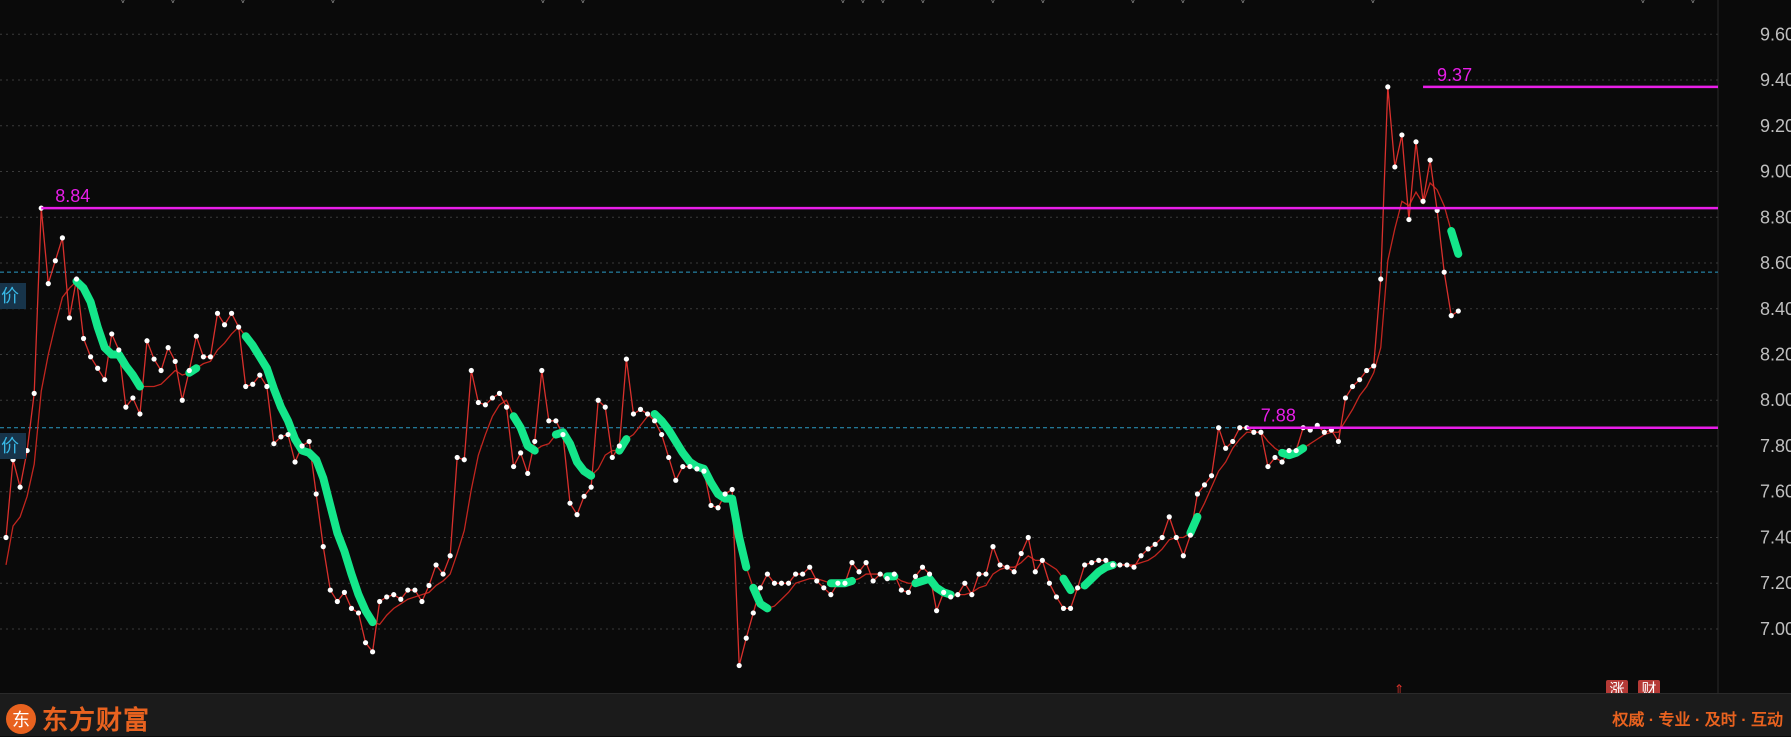 Image resolution: width=1791 pixels, height=737 pixels. Describe the element at coordinates (1775, 537) in the screenshot. I see `y-tick-label: 7.40` at that location.